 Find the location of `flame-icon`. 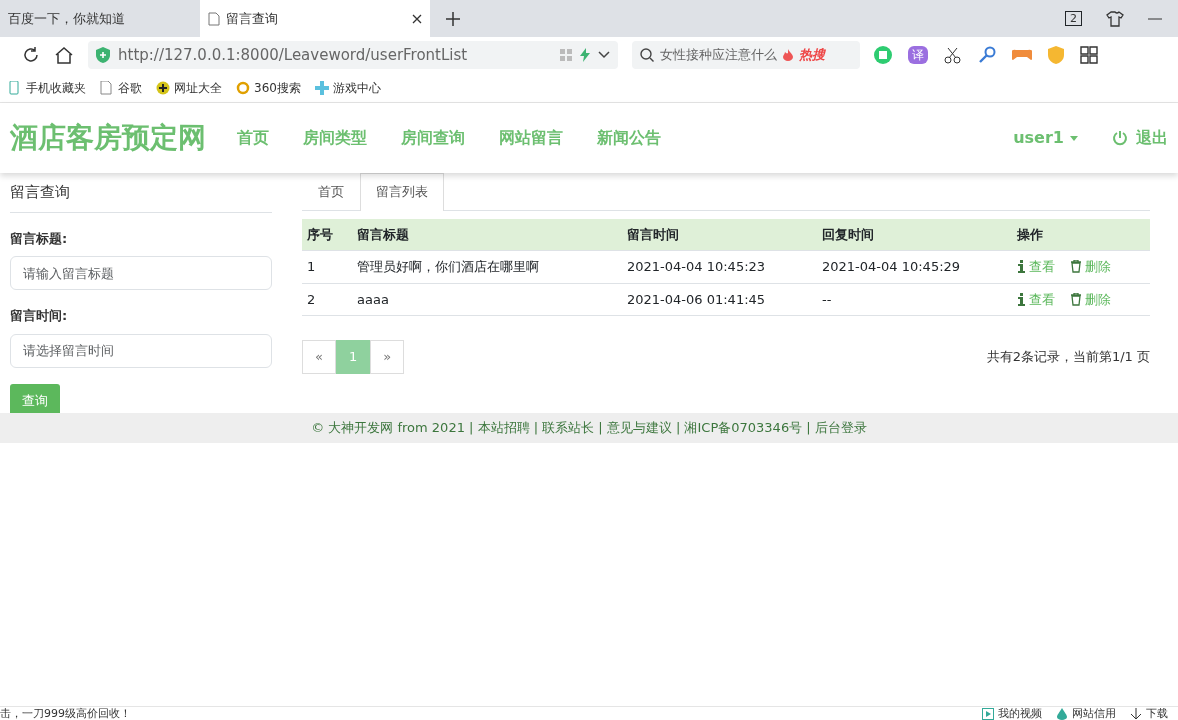

flame-icon is located at coordinates (788, 55).